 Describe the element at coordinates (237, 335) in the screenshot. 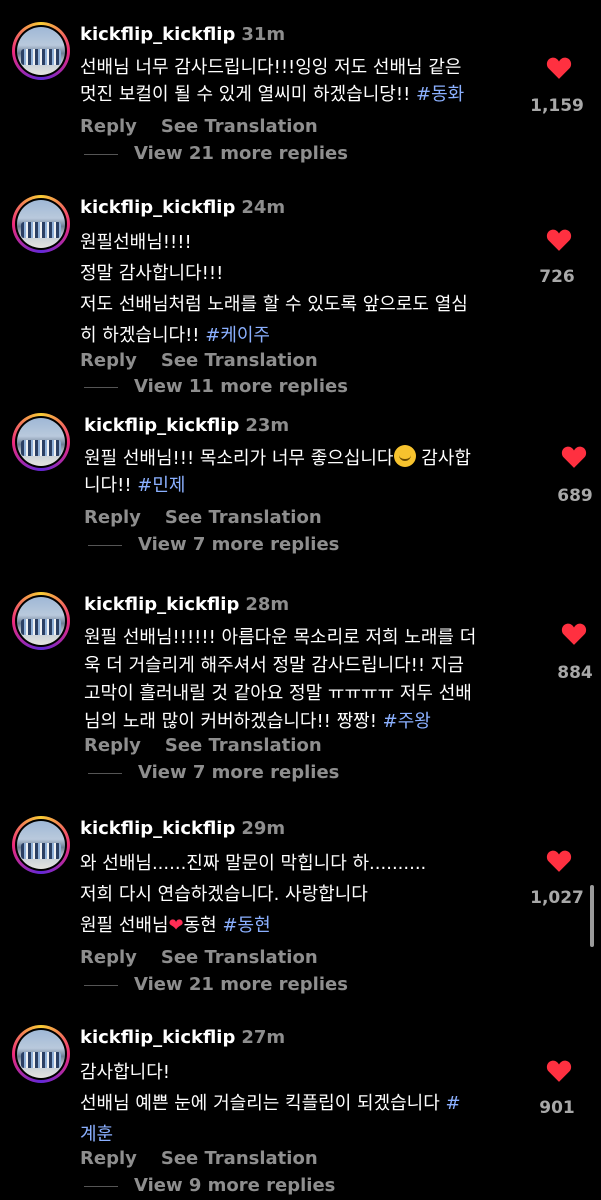

I see `hashtag-link: #케이주` at that location.